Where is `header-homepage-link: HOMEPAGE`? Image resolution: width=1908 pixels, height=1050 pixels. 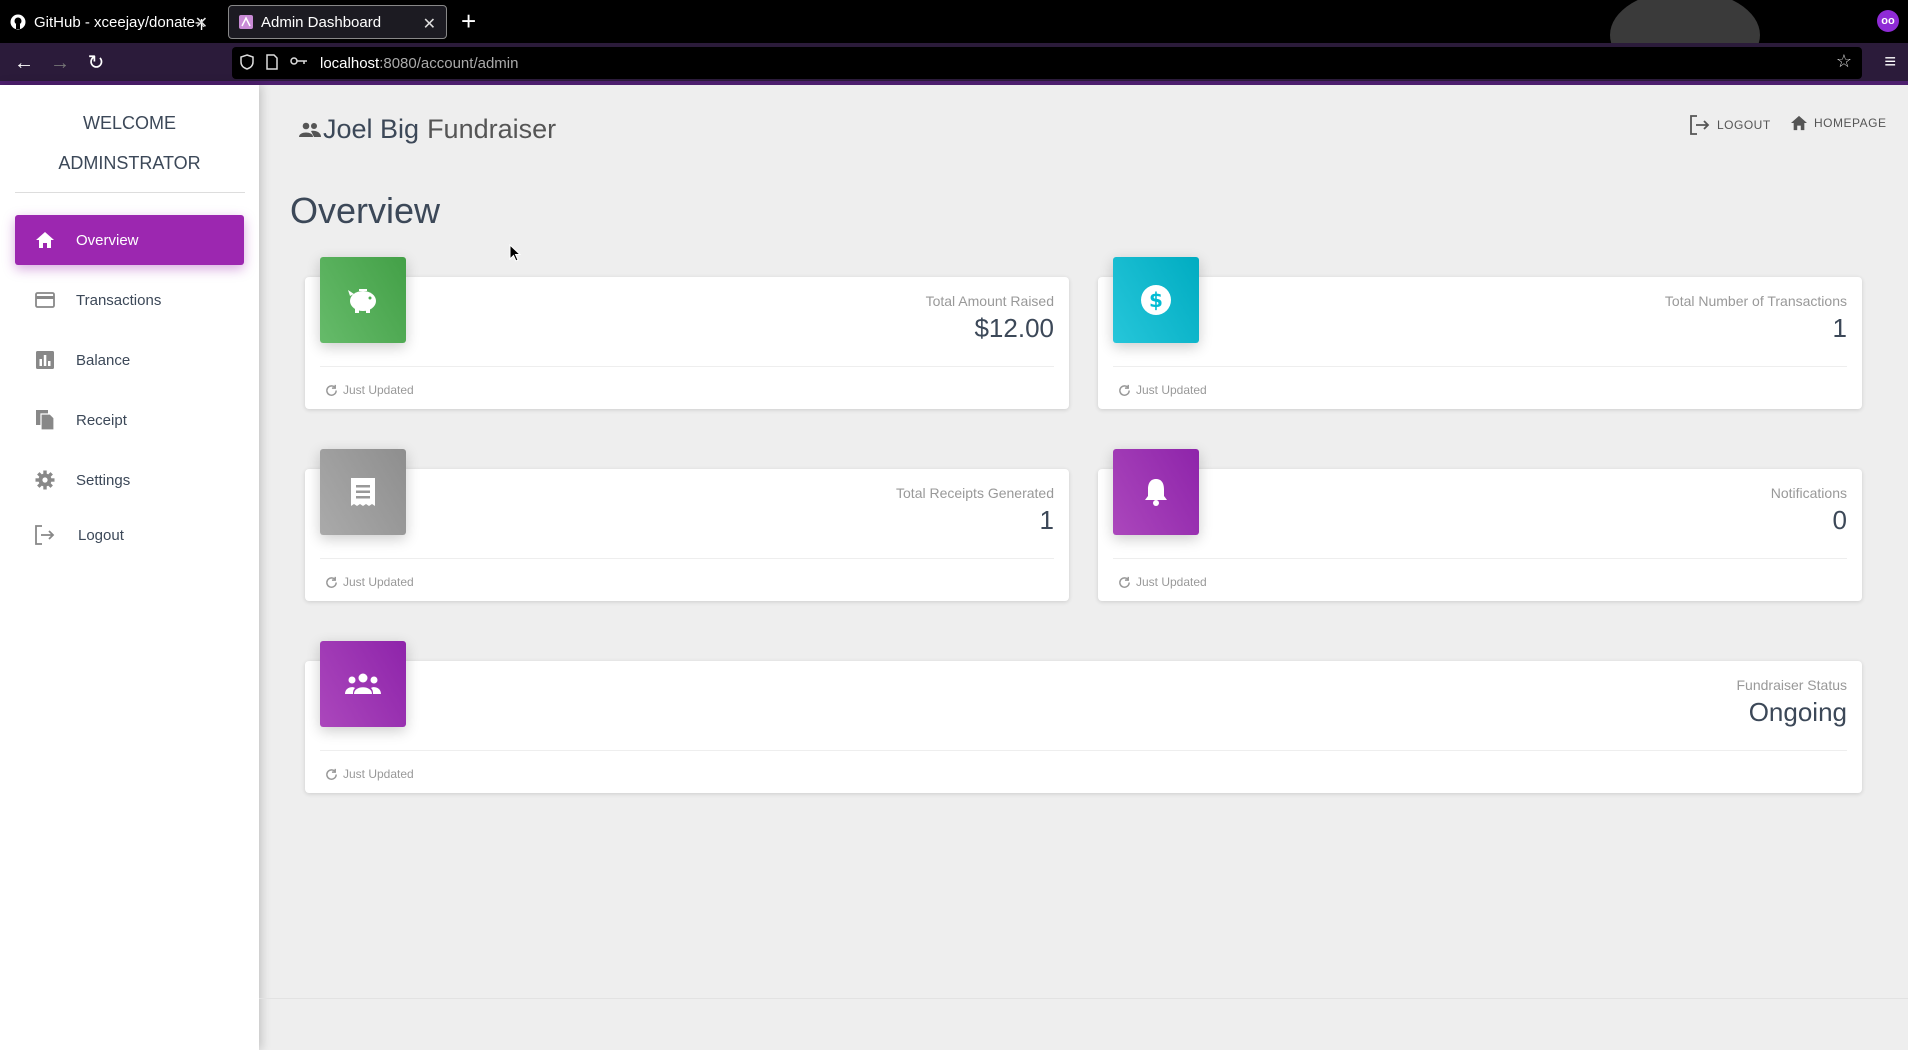
header-homepage-link: HOMEPAGE is located at coordinates (1838, 123).